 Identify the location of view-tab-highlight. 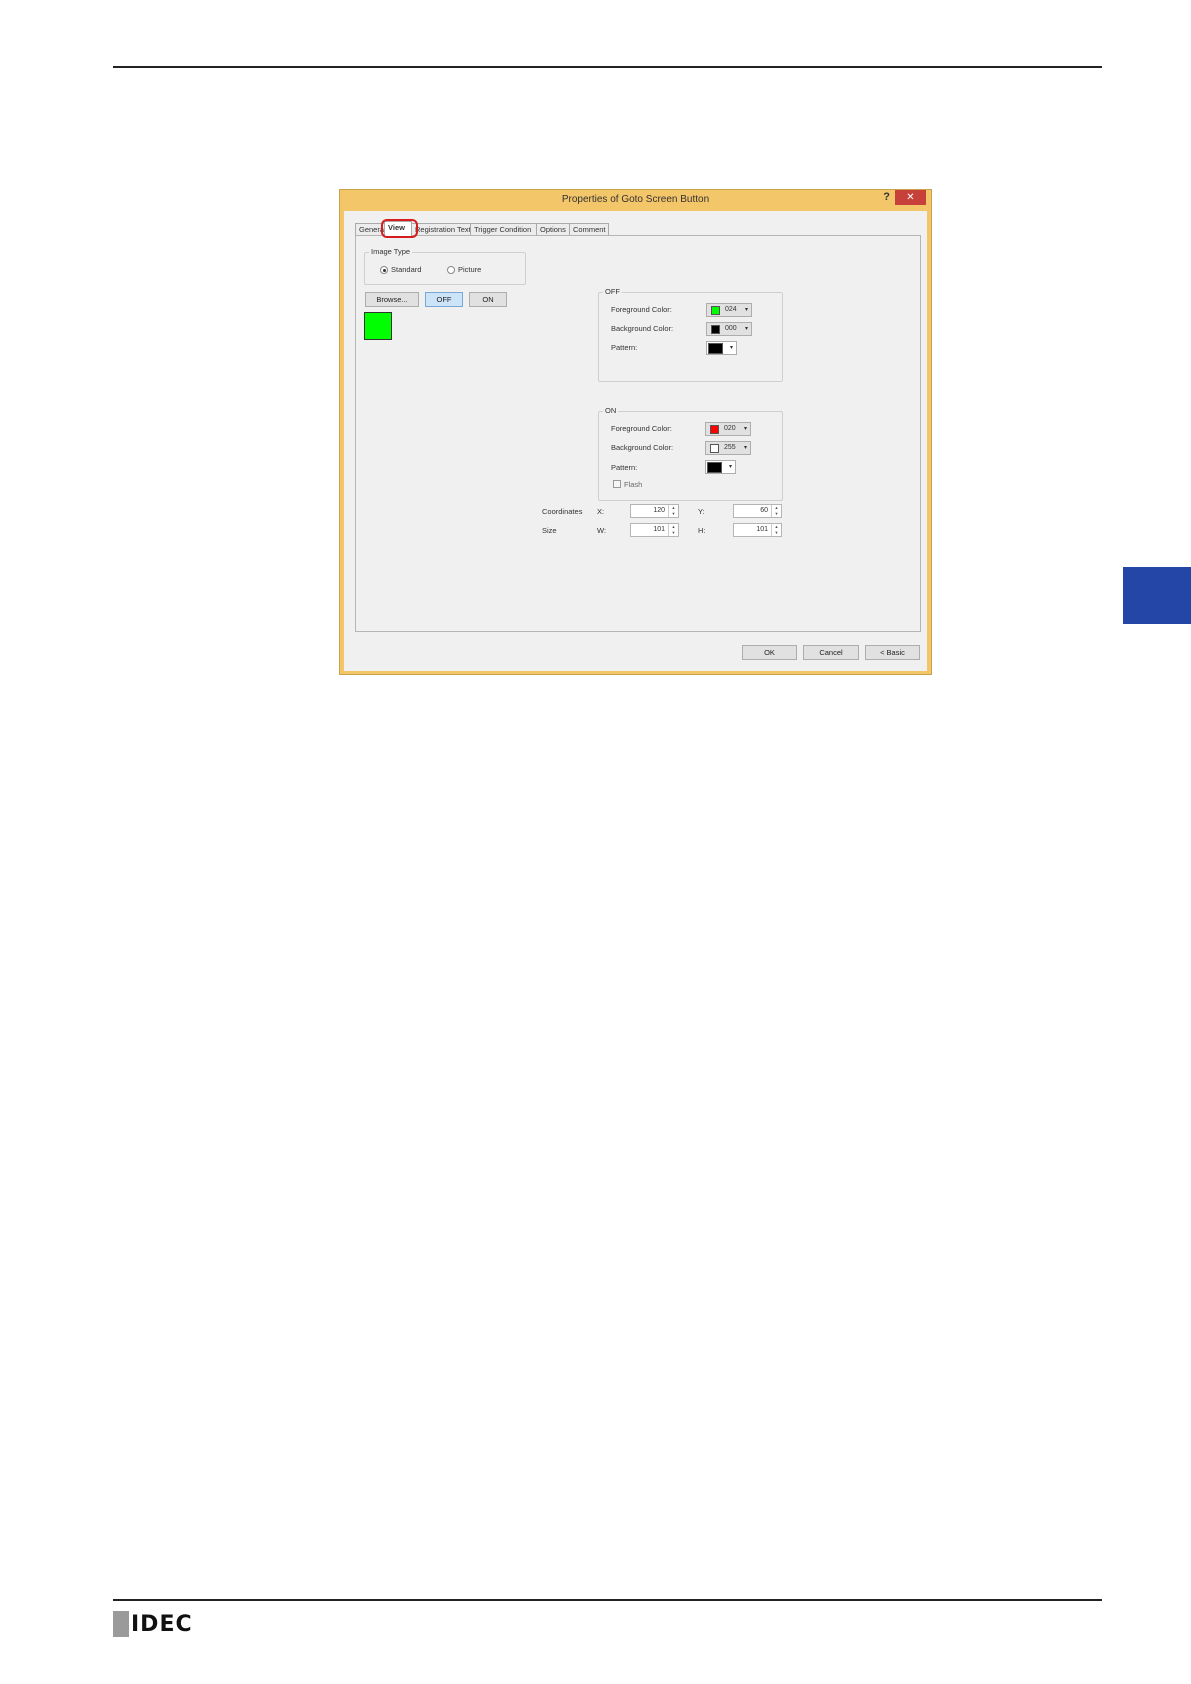
(399, 228).